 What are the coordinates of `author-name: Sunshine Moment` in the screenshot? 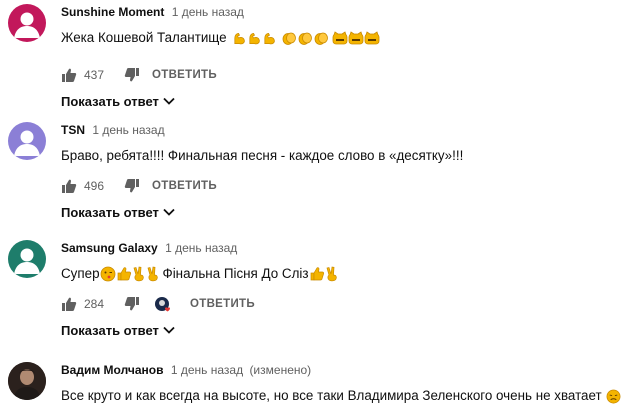 It's located at (112, 12).